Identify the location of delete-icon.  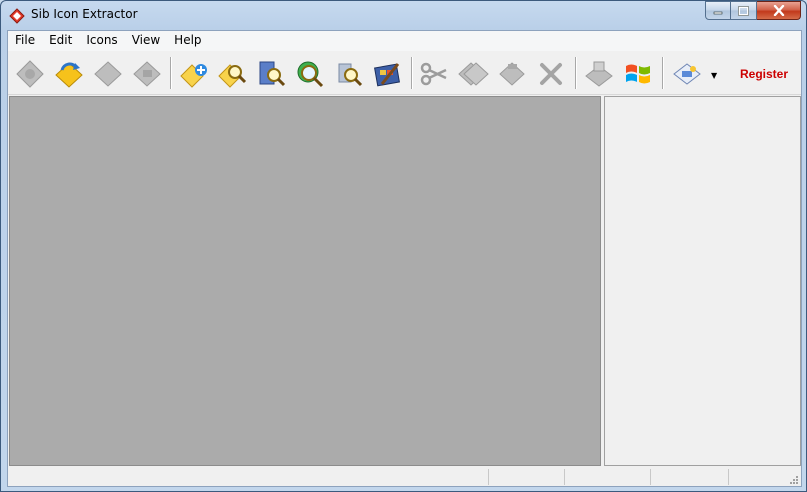
(551, 74).